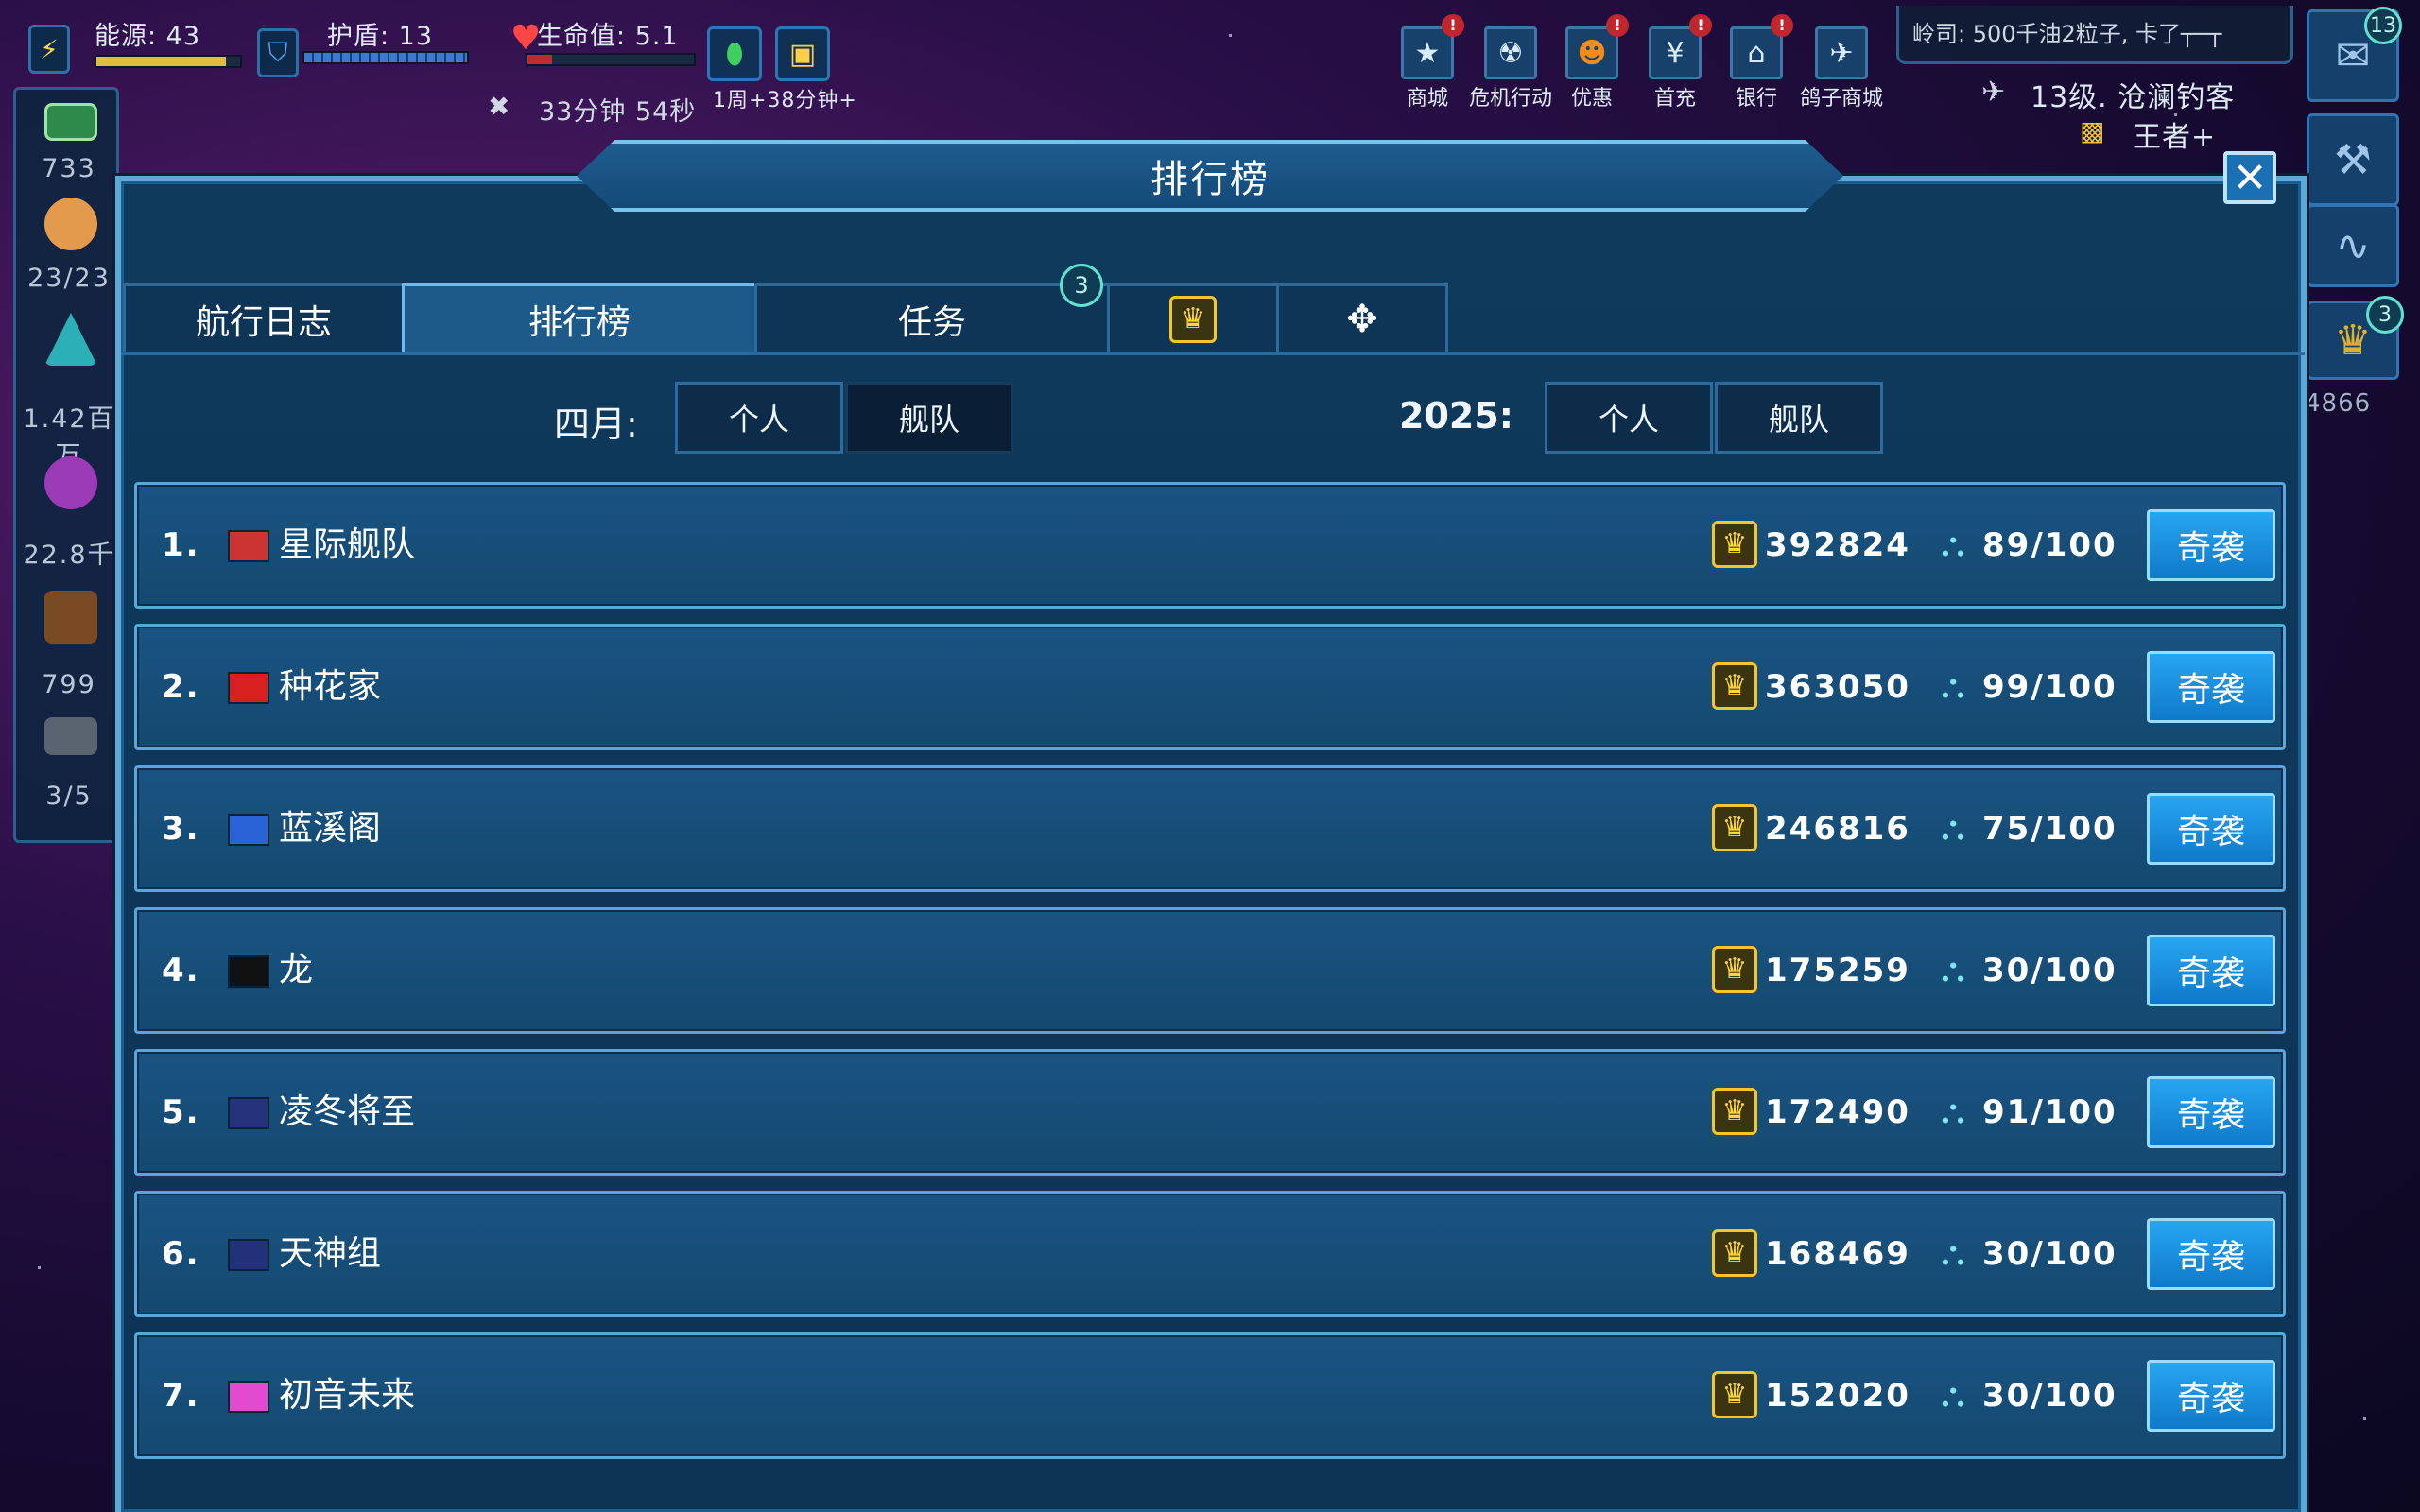  I want to click on month-fleet-button: 舰队, so click(929, 418).